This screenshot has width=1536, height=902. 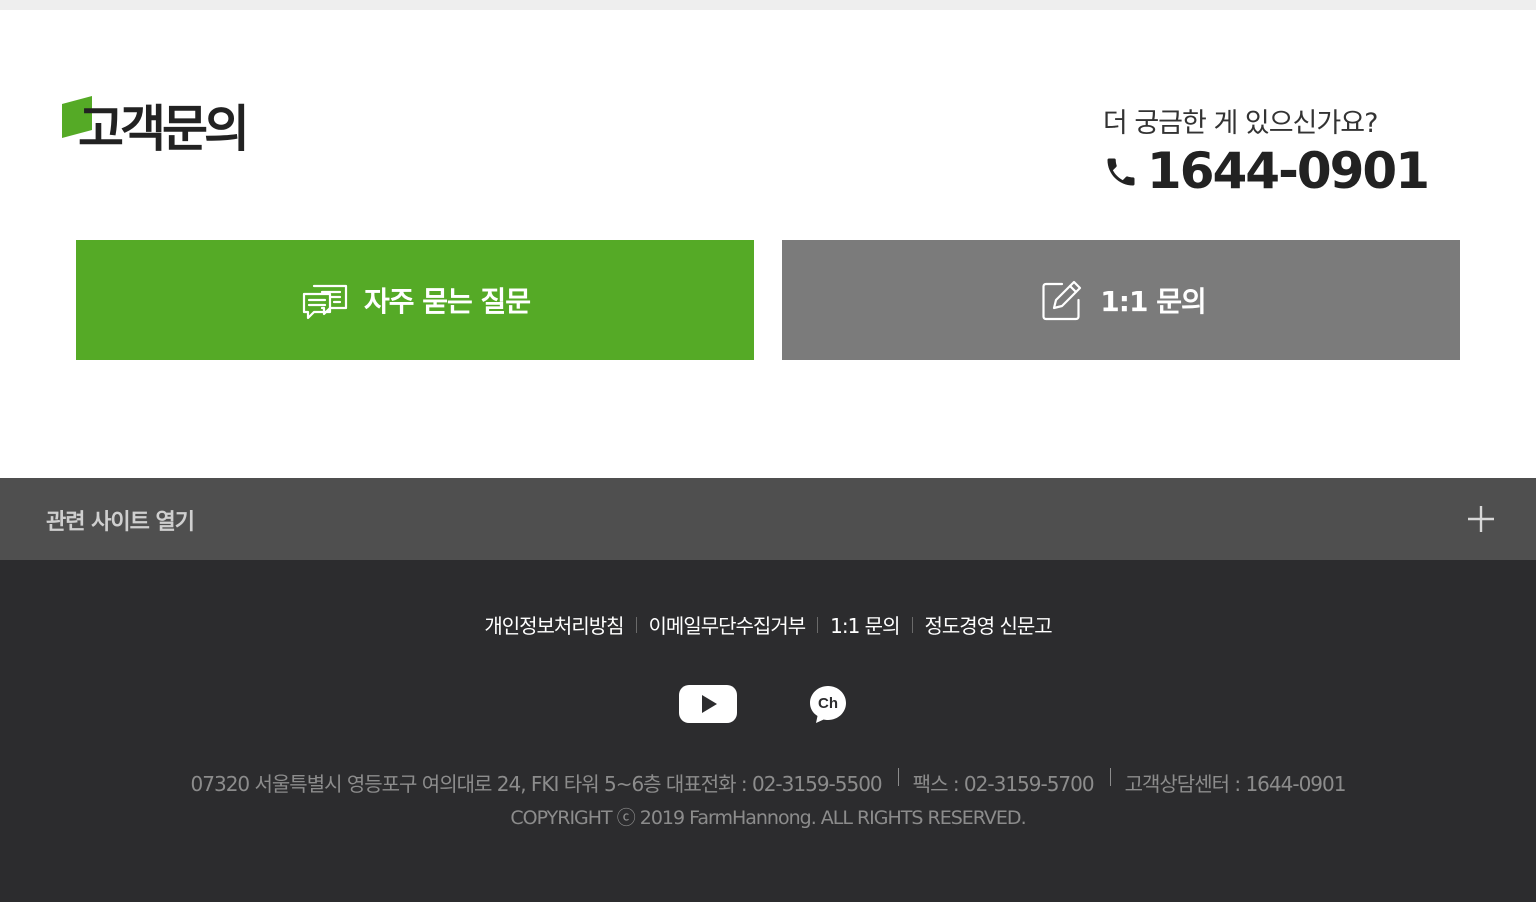 I want to click on faq-button: 자주 묻는 질문, so click(x=415, y=300).